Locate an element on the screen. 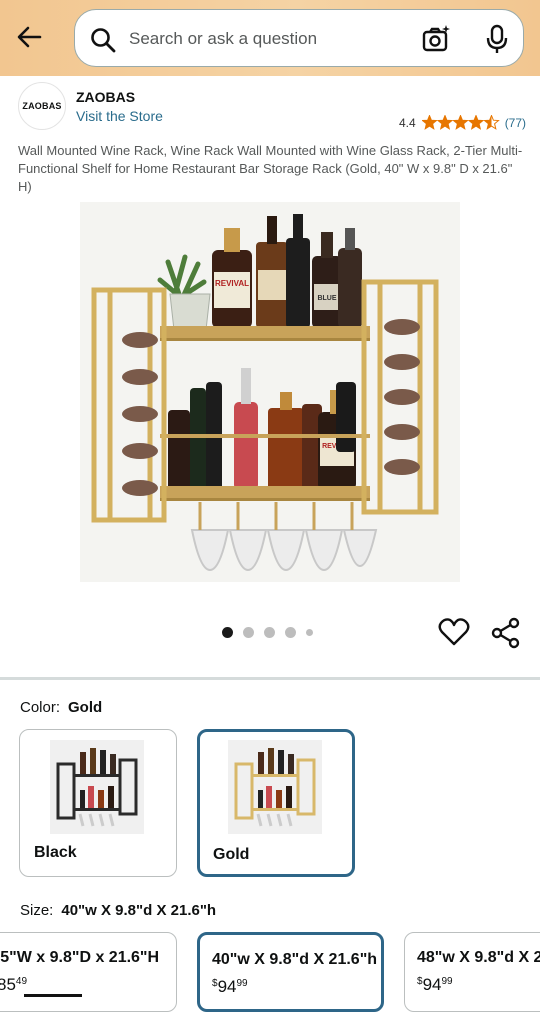  rating-summary: 4.4 (77) is located at coordinates (462, 122).